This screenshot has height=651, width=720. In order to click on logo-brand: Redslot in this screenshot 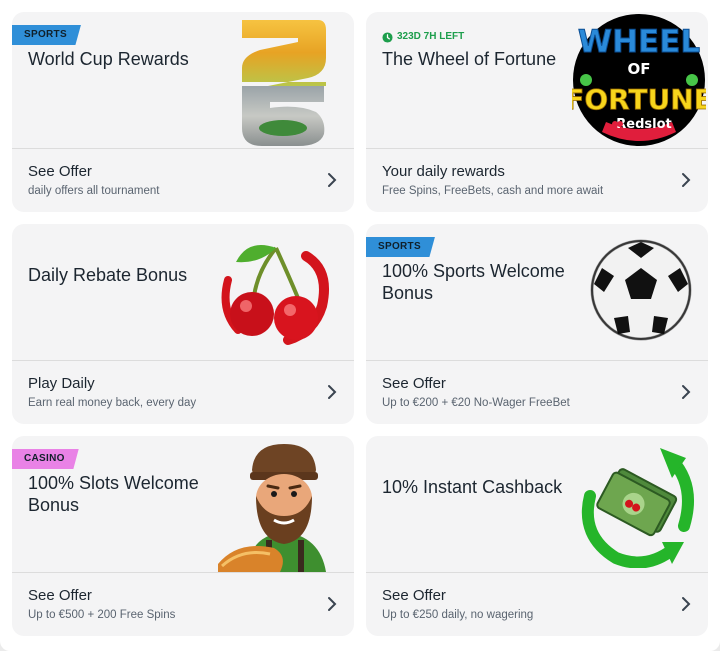, I will do `click(643, 124)`.